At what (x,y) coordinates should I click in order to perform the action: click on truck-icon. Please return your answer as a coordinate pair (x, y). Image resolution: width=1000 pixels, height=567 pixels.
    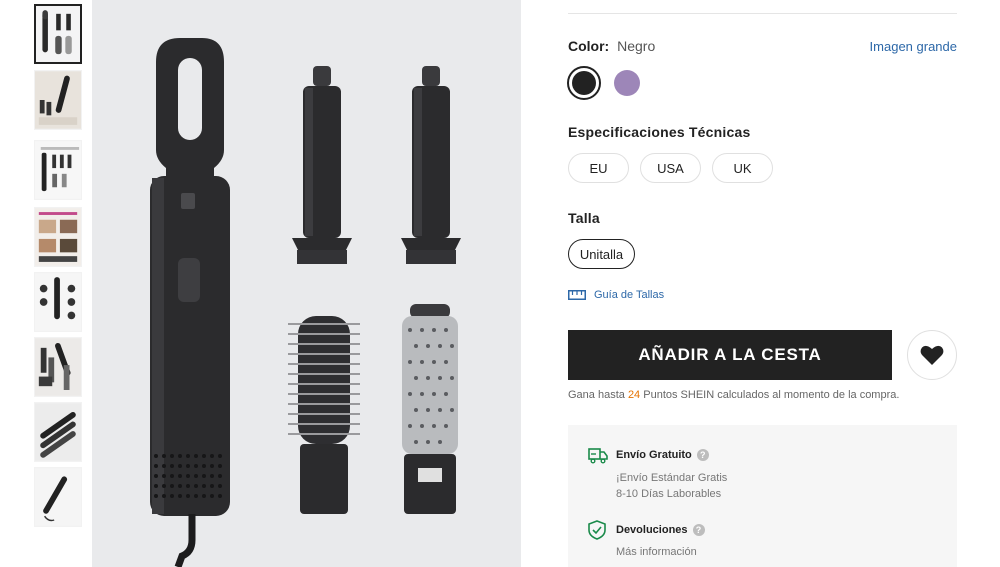
    Looking at the image, I should click on (598, 456).